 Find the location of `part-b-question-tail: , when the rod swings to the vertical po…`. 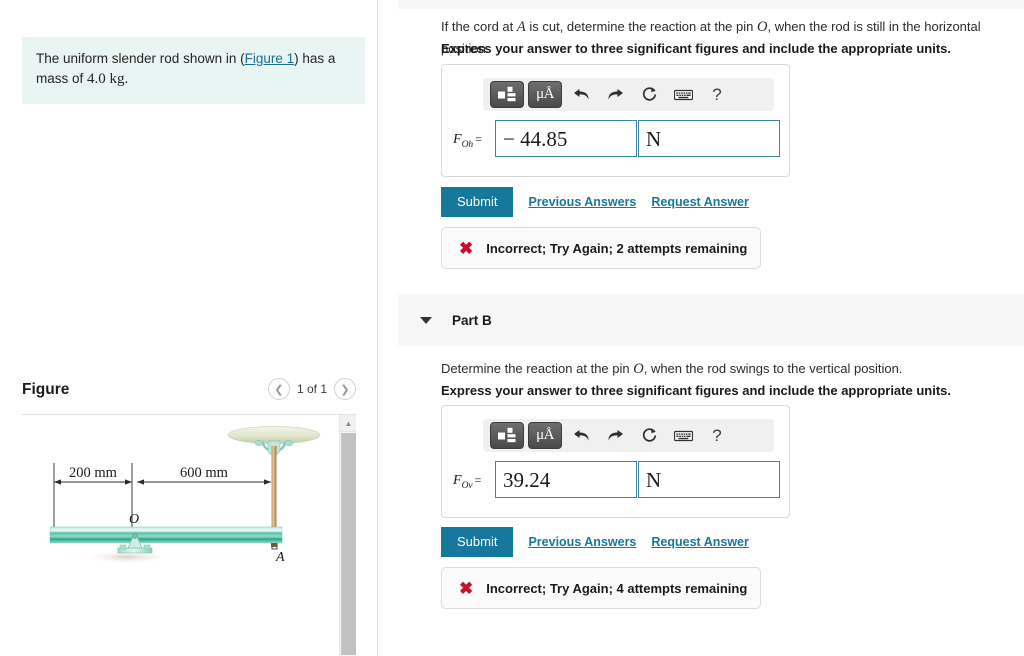

part-b-question-tail: , when the rod swings to the vertical po… is located at coordinates (773, 368).